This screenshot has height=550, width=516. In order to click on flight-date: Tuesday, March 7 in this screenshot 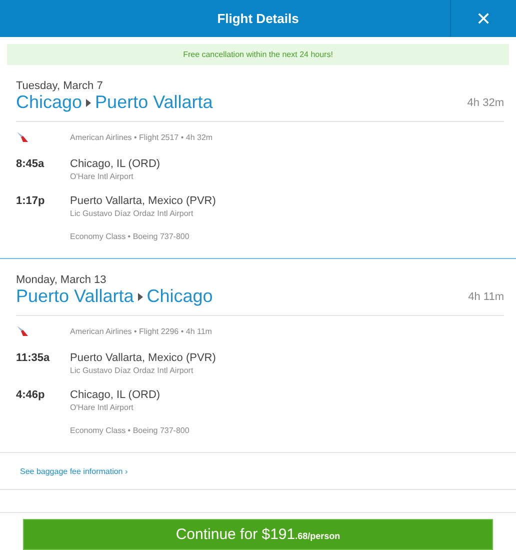, I will do `click(60, 86)`.